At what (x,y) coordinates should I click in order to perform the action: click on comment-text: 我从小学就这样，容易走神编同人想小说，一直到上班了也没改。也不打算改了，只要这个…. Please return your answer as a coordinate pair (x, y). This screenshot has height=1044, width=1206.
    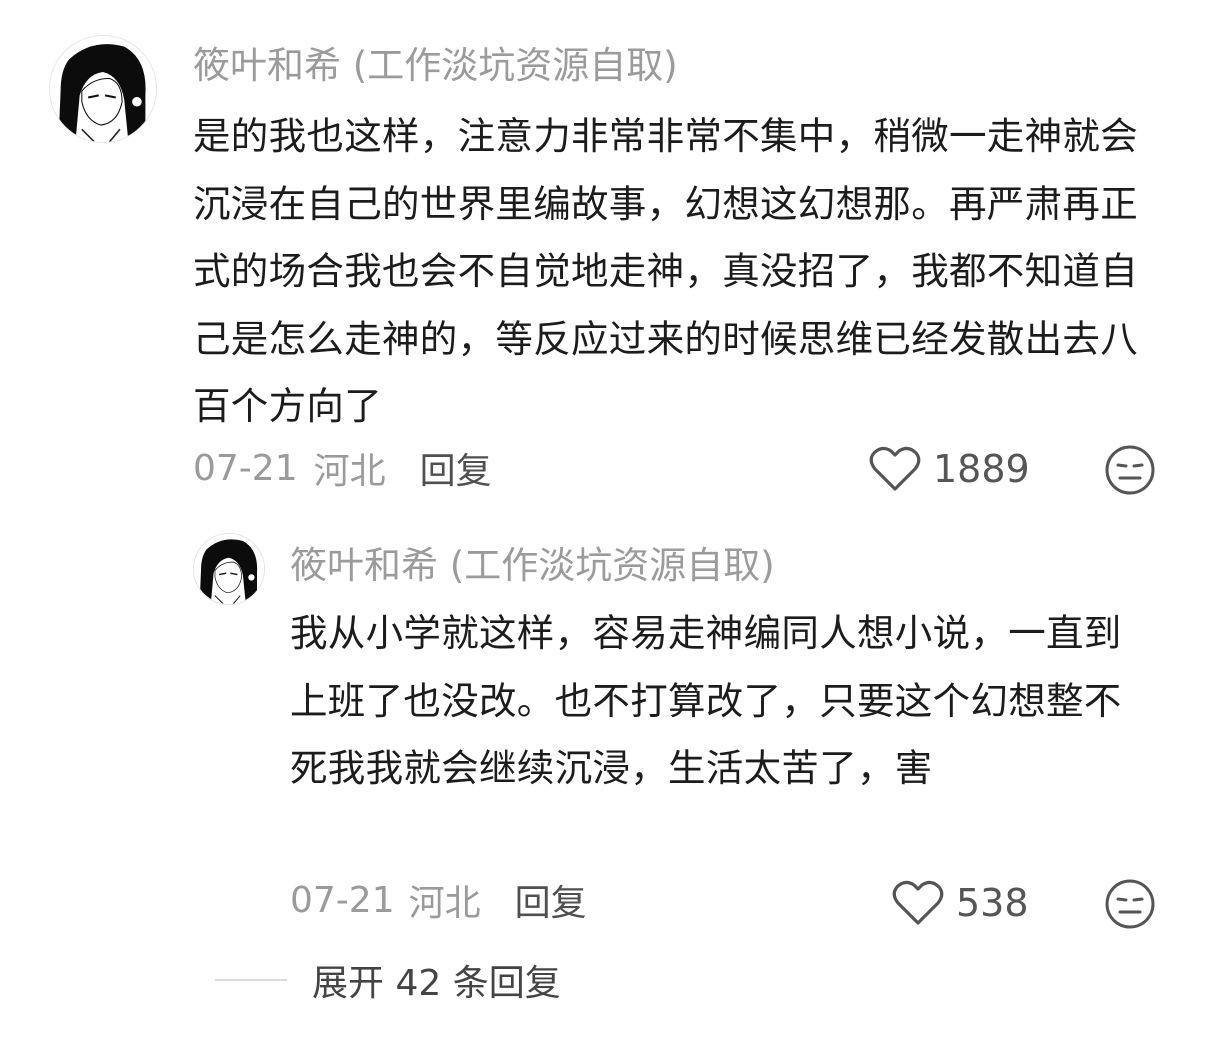
    Looking at the image, I should click on (706, 700).